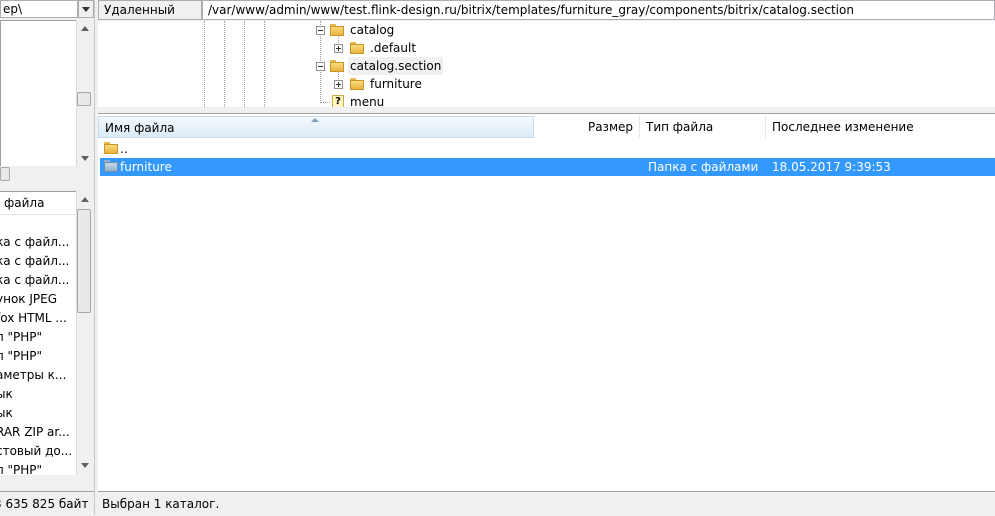 The width and height of the screenshot is (995, 516). I want to click on column-header-size: Размер, so click(587, 127).